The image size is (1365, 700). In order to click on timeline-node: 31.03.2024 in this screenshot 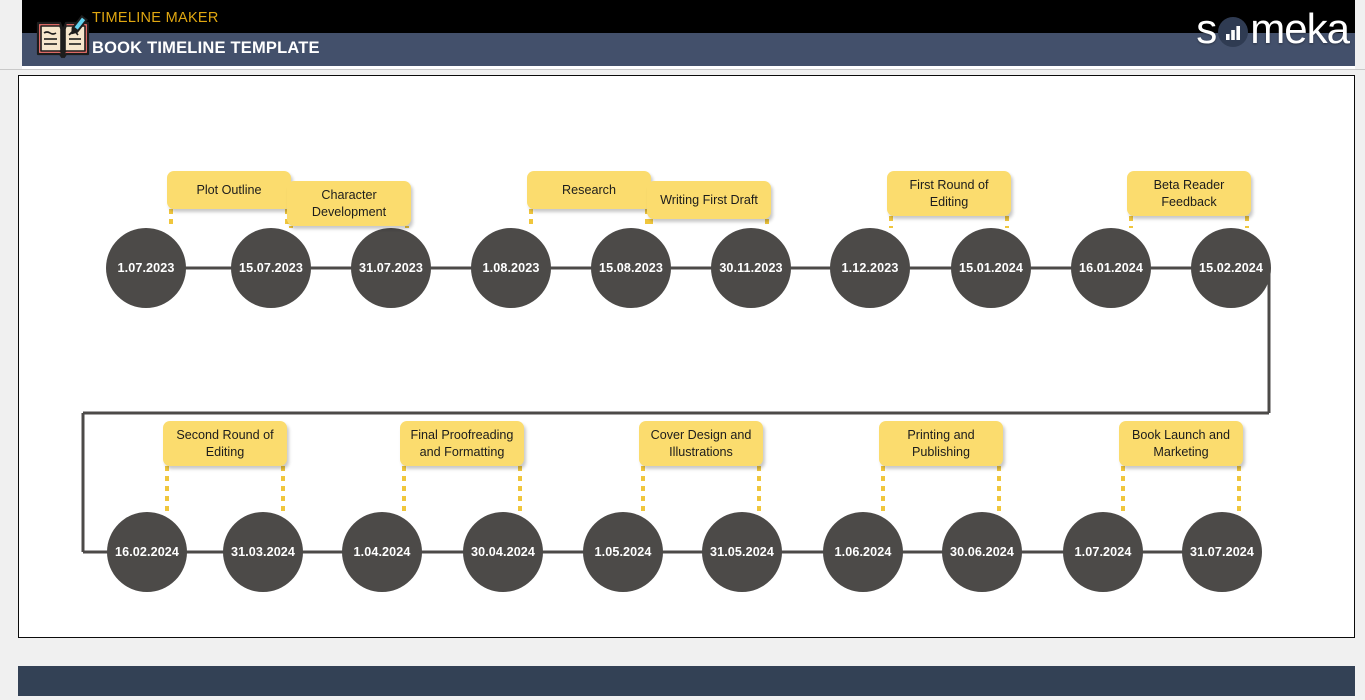, I will do `click(263, 552)`.